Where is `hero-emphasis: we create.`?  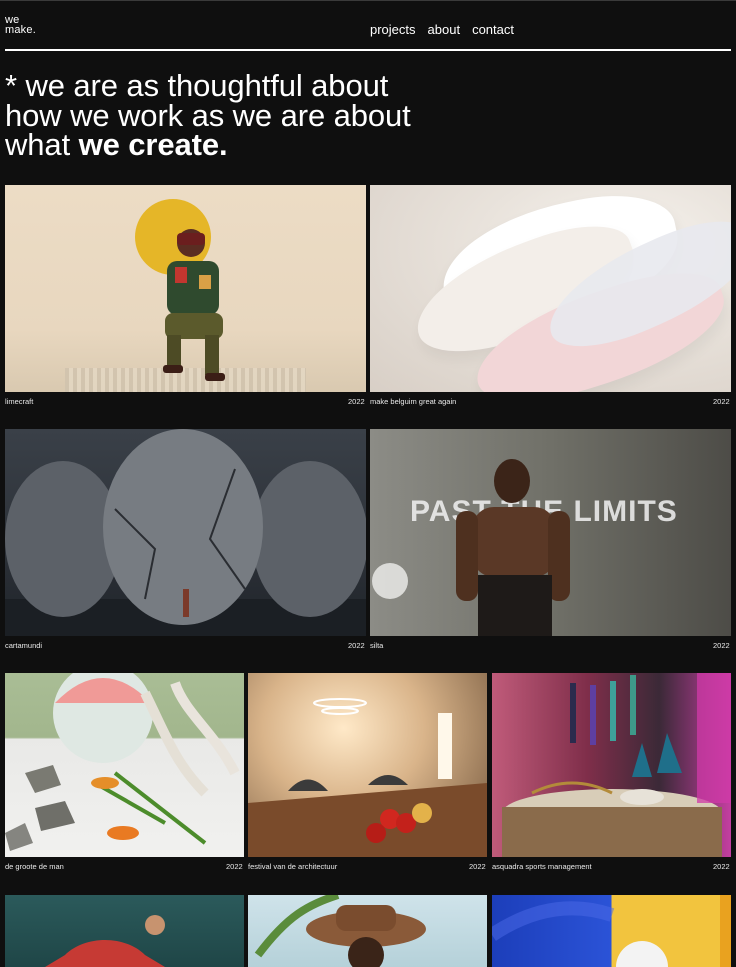
hero-emphasis: we create. is located at coordinates (153, 144).